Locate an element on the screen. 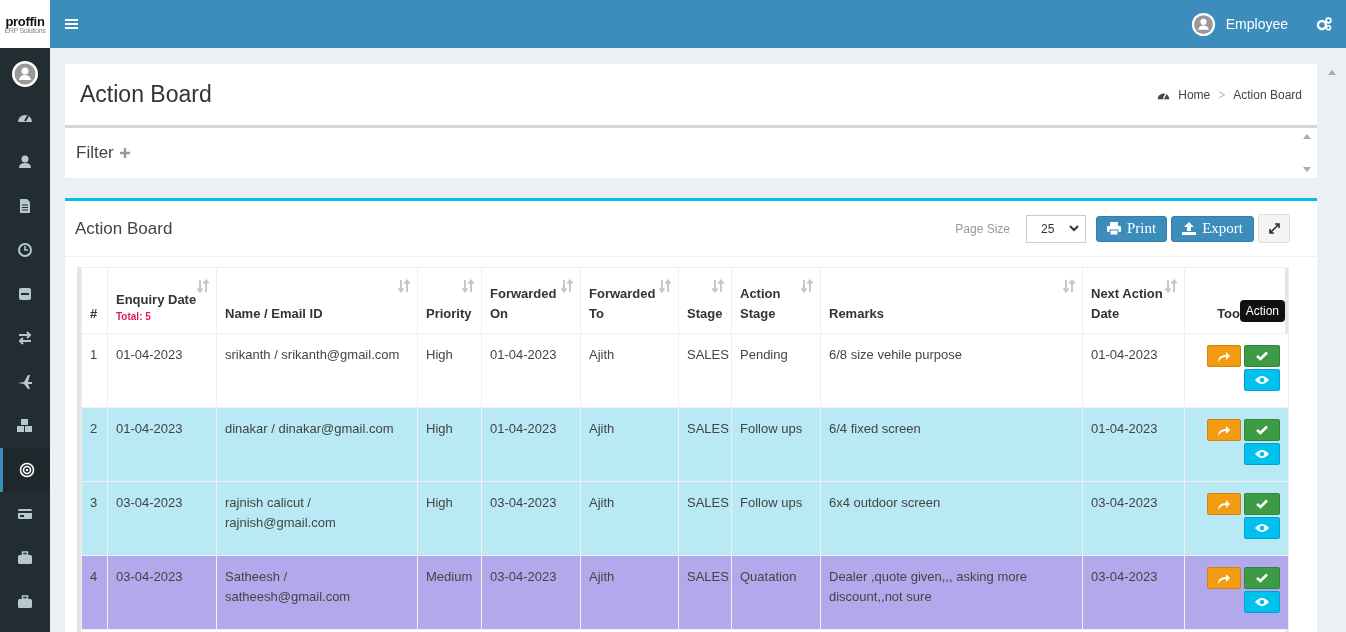 This screenshot has width=1346, height=632. expand-icon is located at coordinates (1274, 228).